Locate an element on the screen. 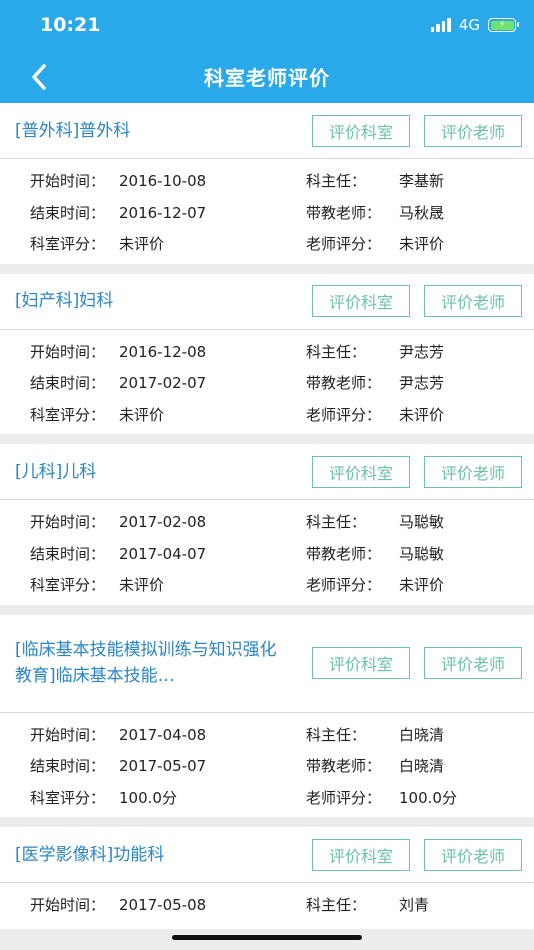 The image size is (534, 950). start-value: 2016-12-08 is located at coordinates (163, 351).